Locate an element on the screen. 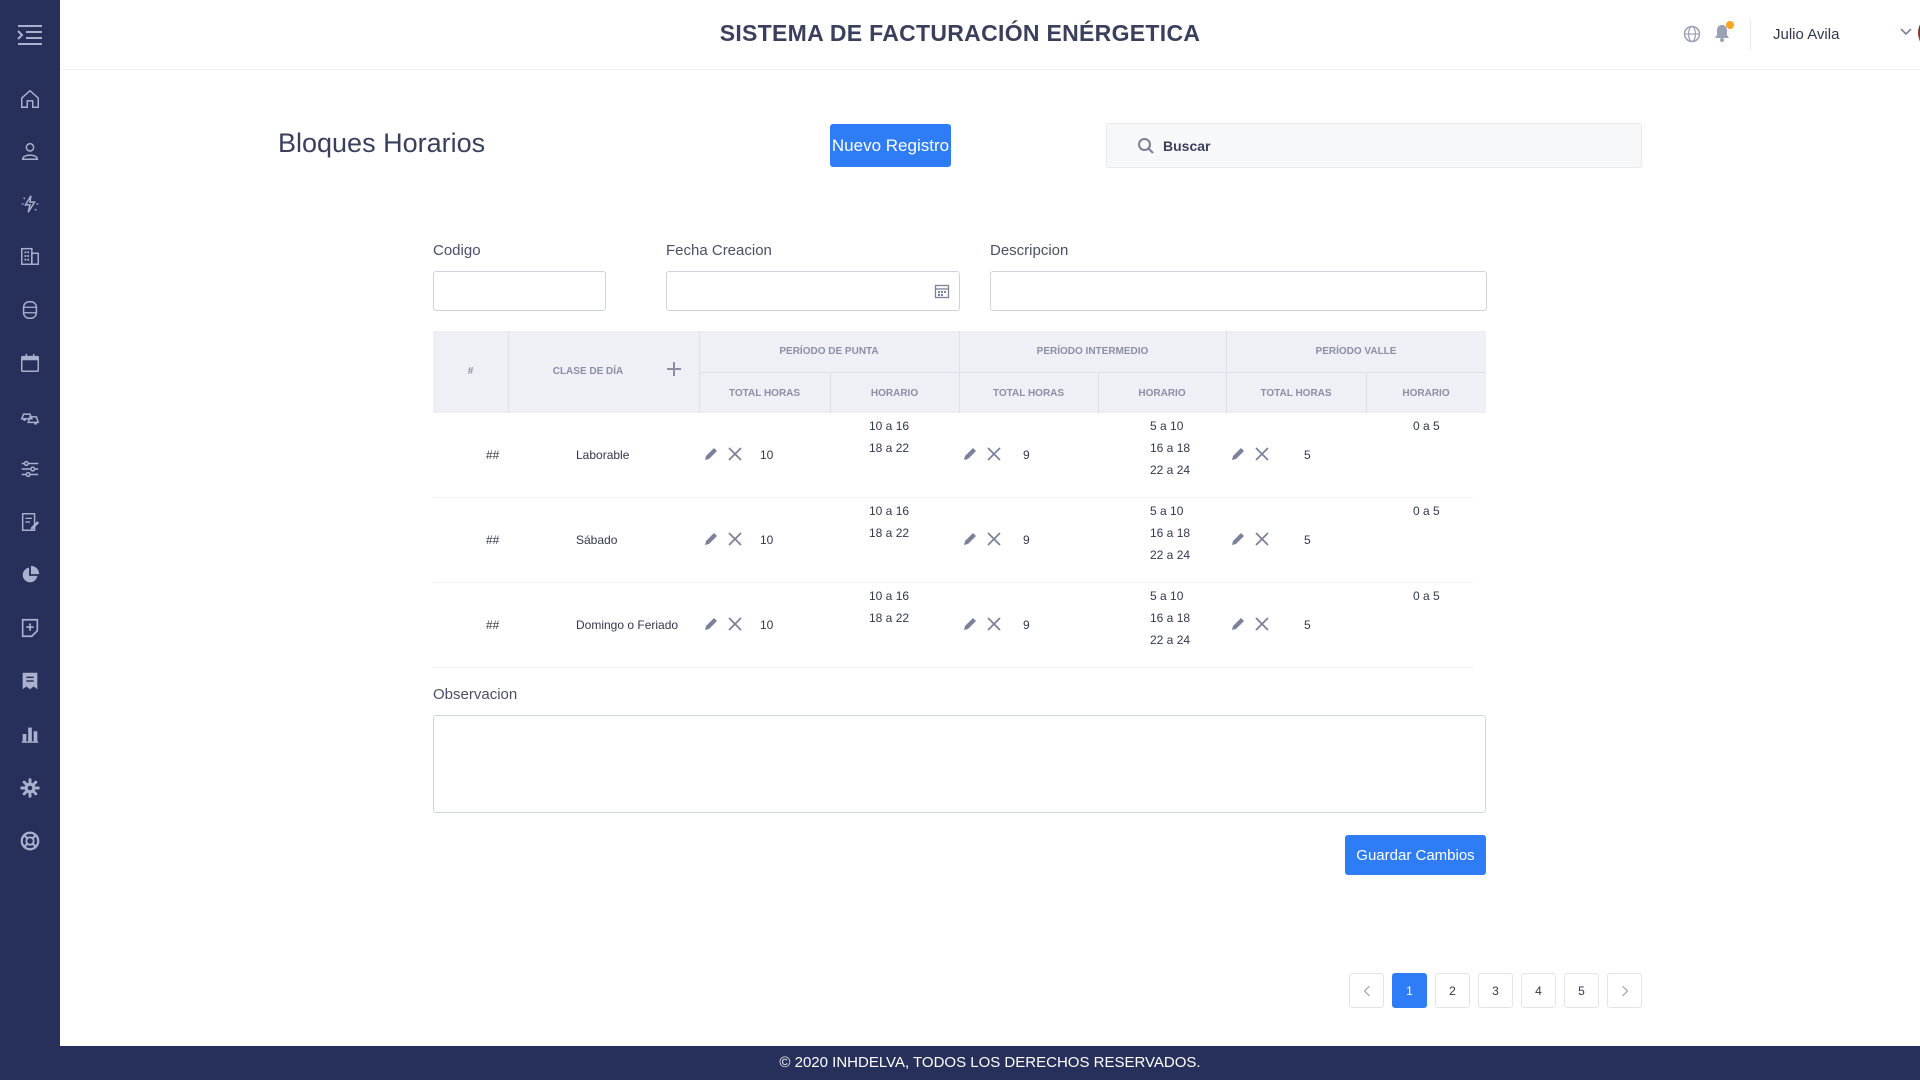 This screenshot has width=1920, height=1080. support-icon is located at coordinates (30, 841).